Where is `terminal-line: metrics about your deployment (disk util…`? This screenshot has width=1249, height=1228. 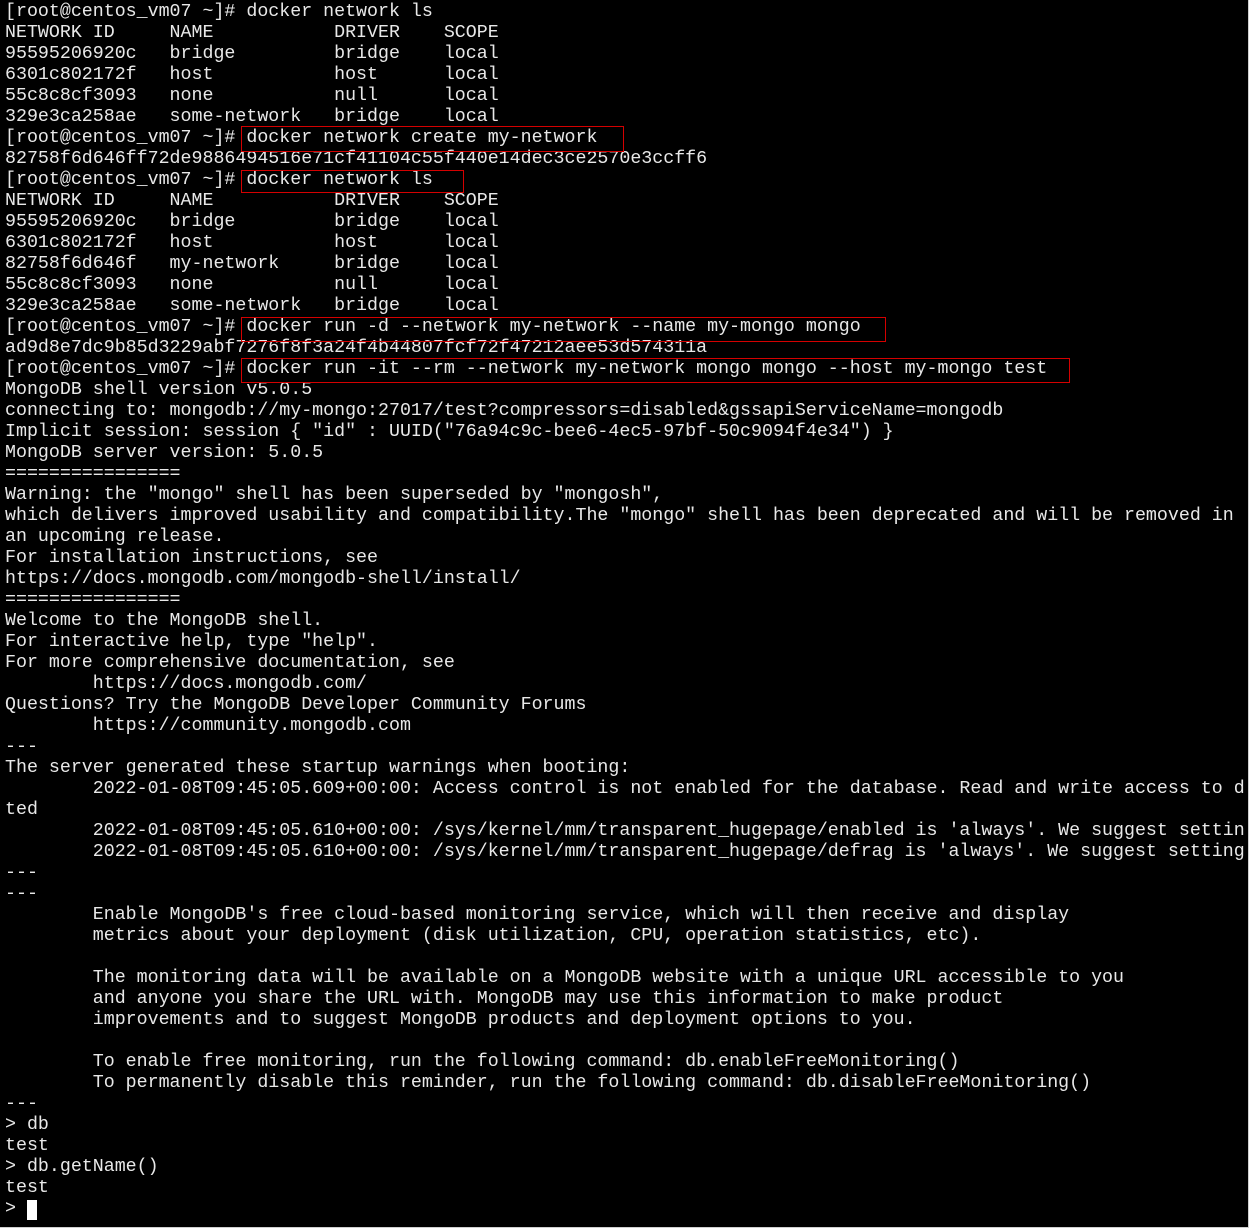 terminal-line: metrics about your deployment (disk util… is located at coordinates (493, 936).